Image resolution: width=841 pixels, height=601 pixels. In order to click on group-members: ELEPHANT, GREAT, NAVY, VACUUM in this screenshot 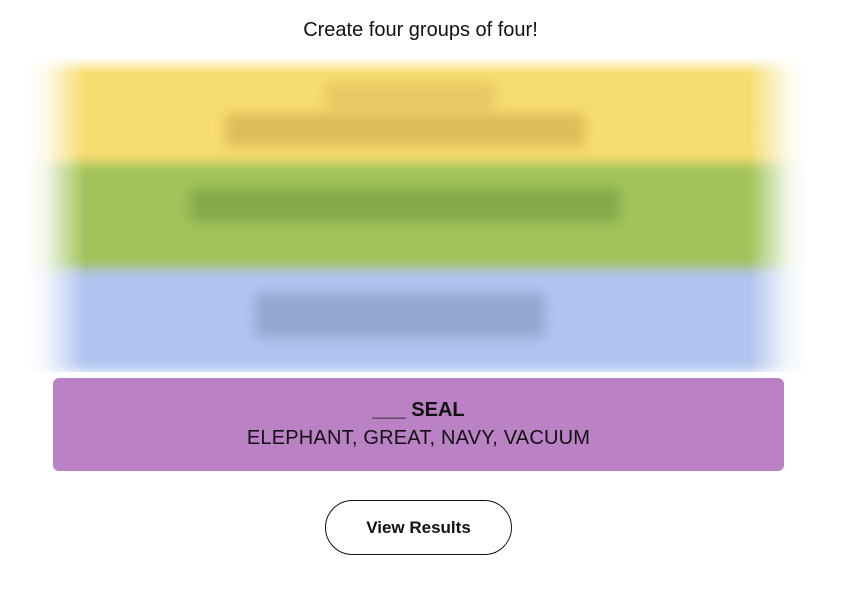, I will do `click(418, 438)`.